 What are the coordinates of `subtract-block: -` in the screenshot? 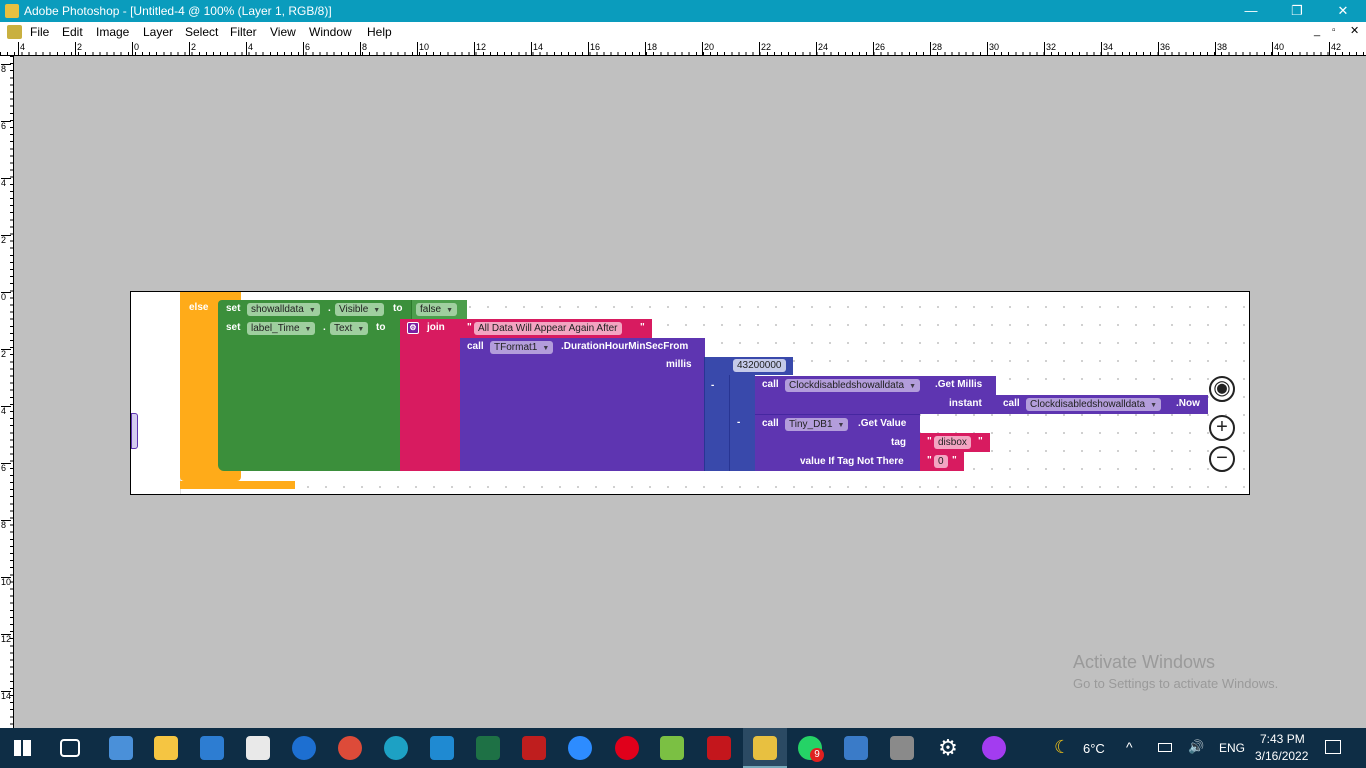 It's located at (717, 414).